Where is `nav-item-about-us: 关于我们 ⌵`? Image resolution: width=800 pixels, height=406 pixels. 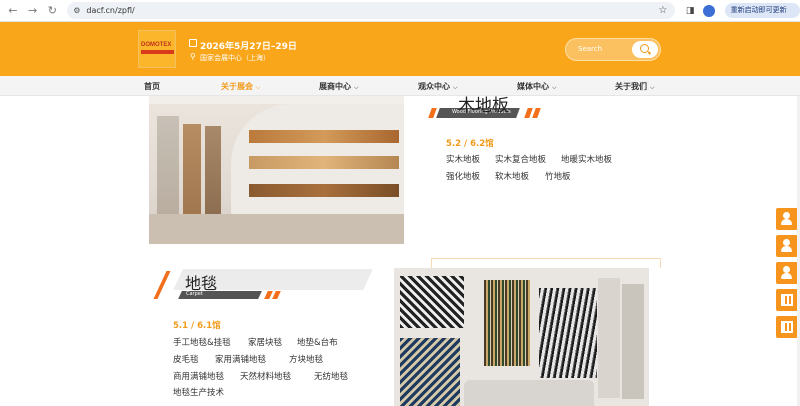 nav-item-about-us: 关于我们 ⌵ is located at coordinates (635, 86).